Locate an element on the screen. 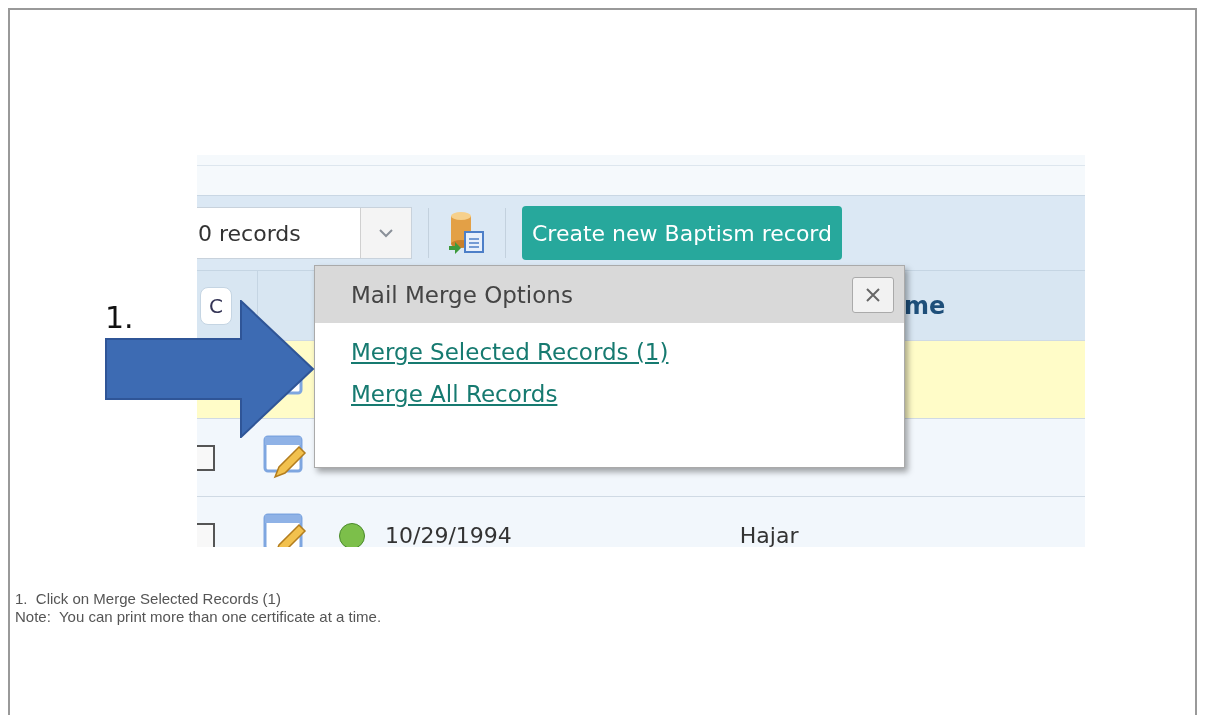  close-button is located at coordinates (873, 294).